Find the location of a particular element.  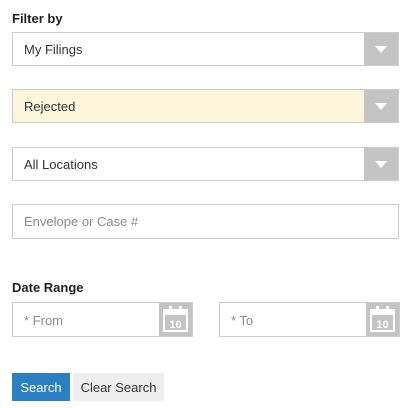

from-date-field: * From 10 is located at coordinates (102, 319).